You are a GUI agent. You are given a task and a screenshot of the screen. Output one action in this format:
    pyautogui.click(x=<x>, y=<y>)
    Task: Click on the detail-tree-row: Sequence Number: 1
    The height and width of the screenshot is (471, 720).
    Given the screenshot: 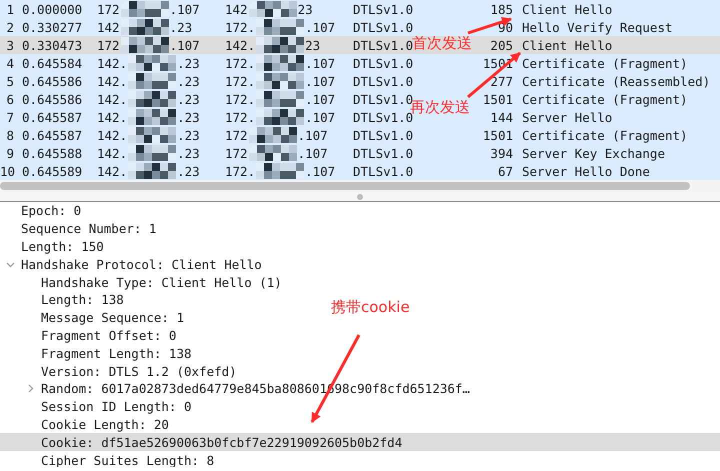 What is the action you would take?
    pyautogui.click(x=80, y=229)
    